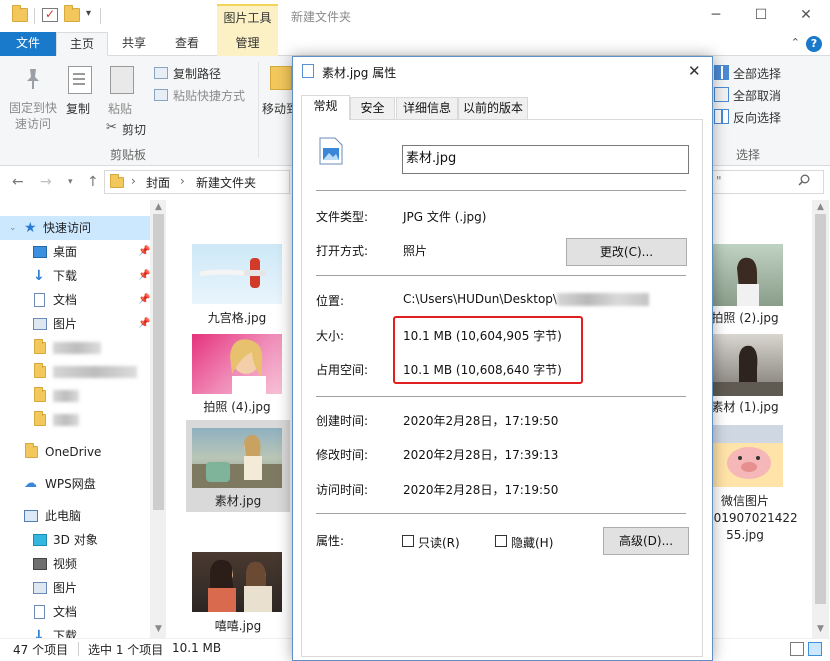  Describe the element at coordinates (408, 541) in the screenshot. I see `readonly-checkbox` at that location.